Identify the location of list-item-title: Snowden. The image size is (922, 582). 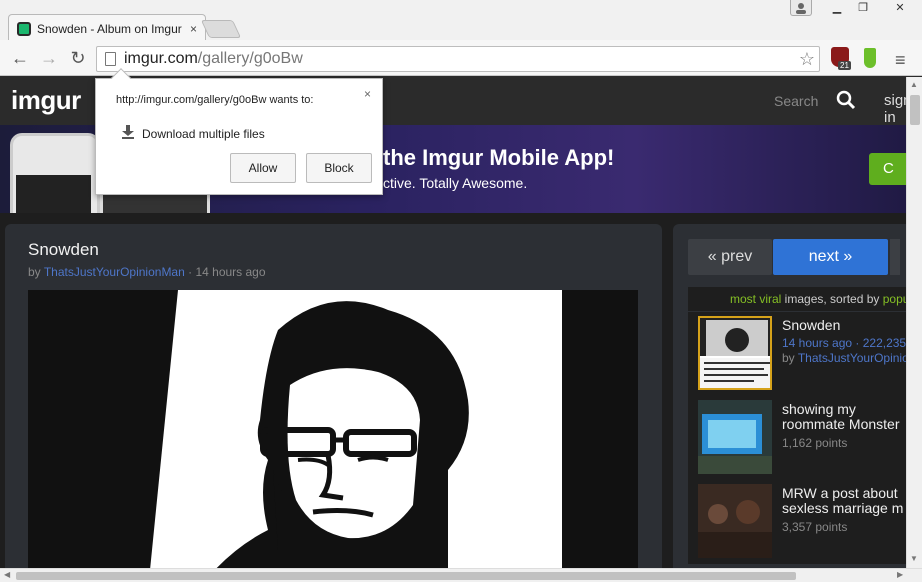
(844, 325).